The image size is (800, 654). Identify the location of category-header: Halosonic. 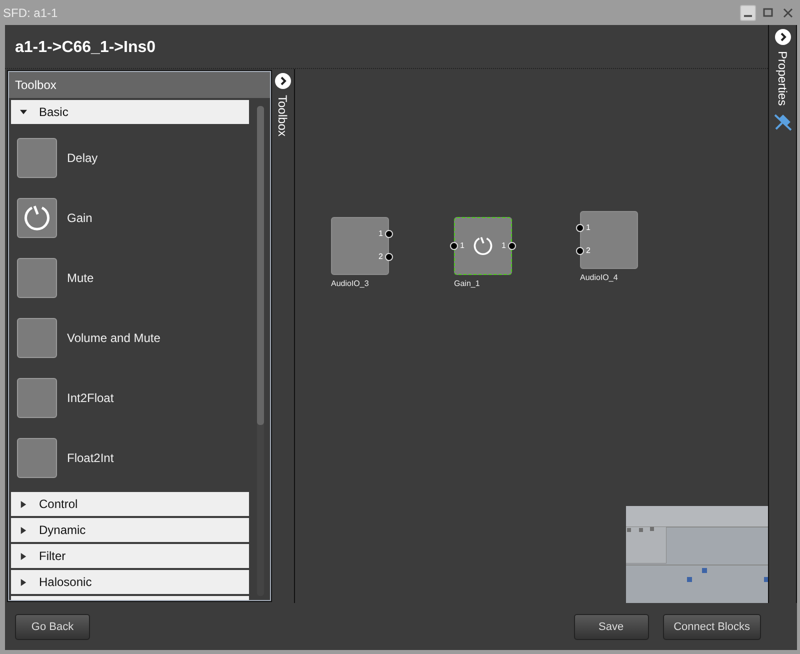
(130, 582).